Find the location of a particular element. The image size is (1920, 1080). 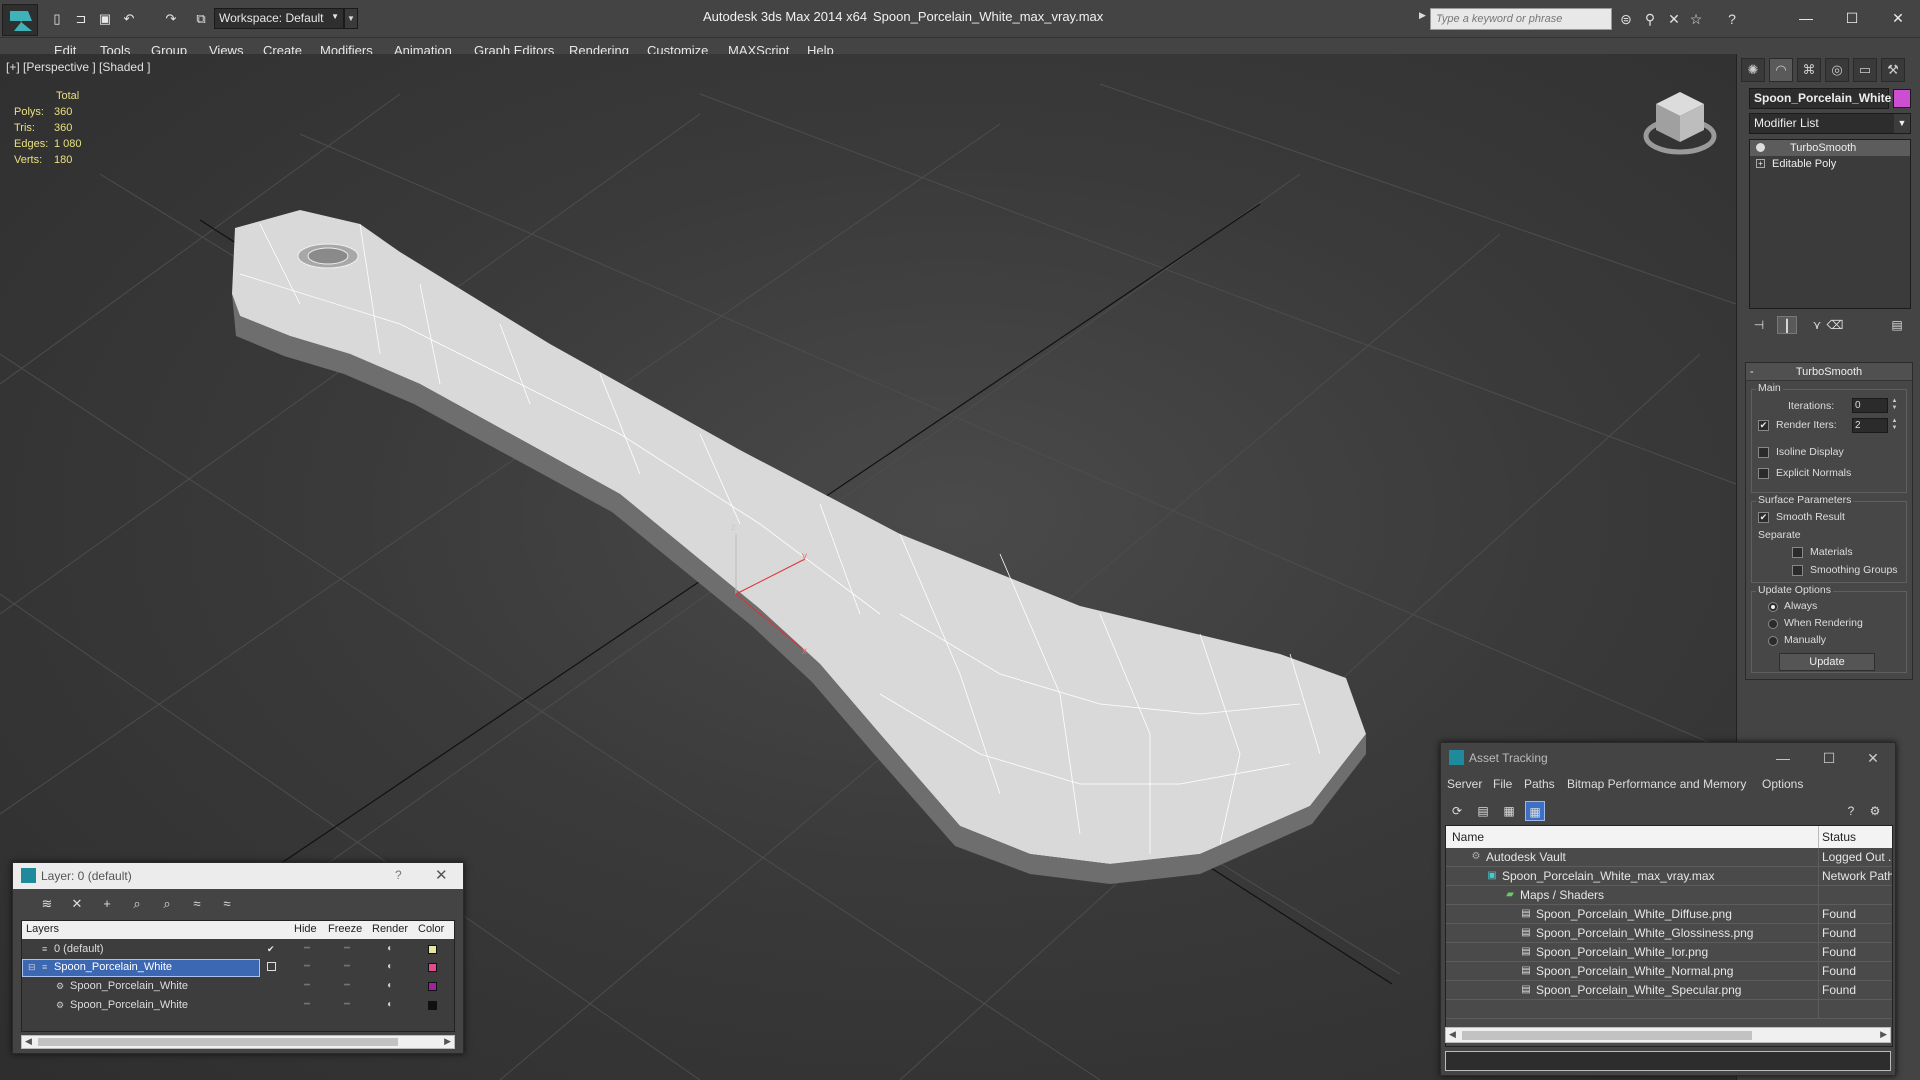

delete-layer-icon: ✕ is located at coordinates (77, 904).